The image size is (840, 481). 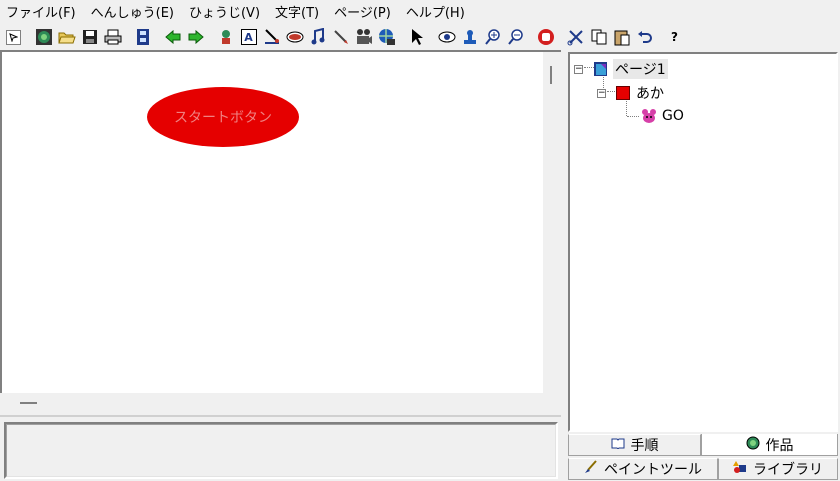 What do you see at coordinates (271, 37) in the screenshot?
I see `brush-icon` at bounding box center [271, 37].